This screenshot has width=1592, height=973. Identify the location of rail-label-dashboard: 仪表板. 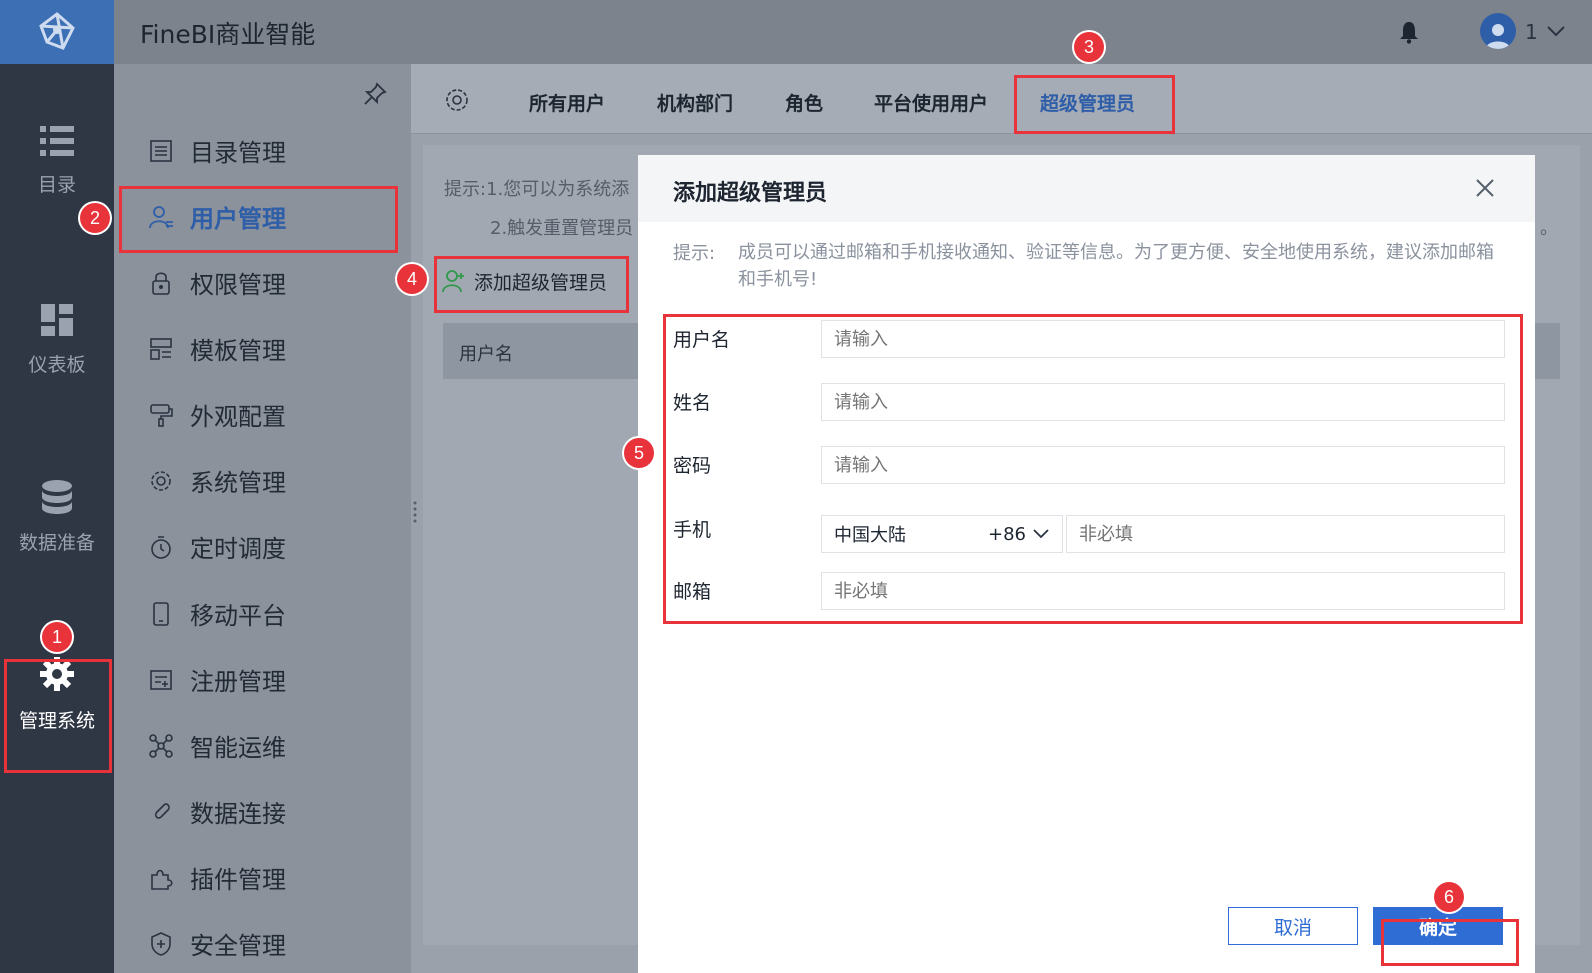
(57, 365).